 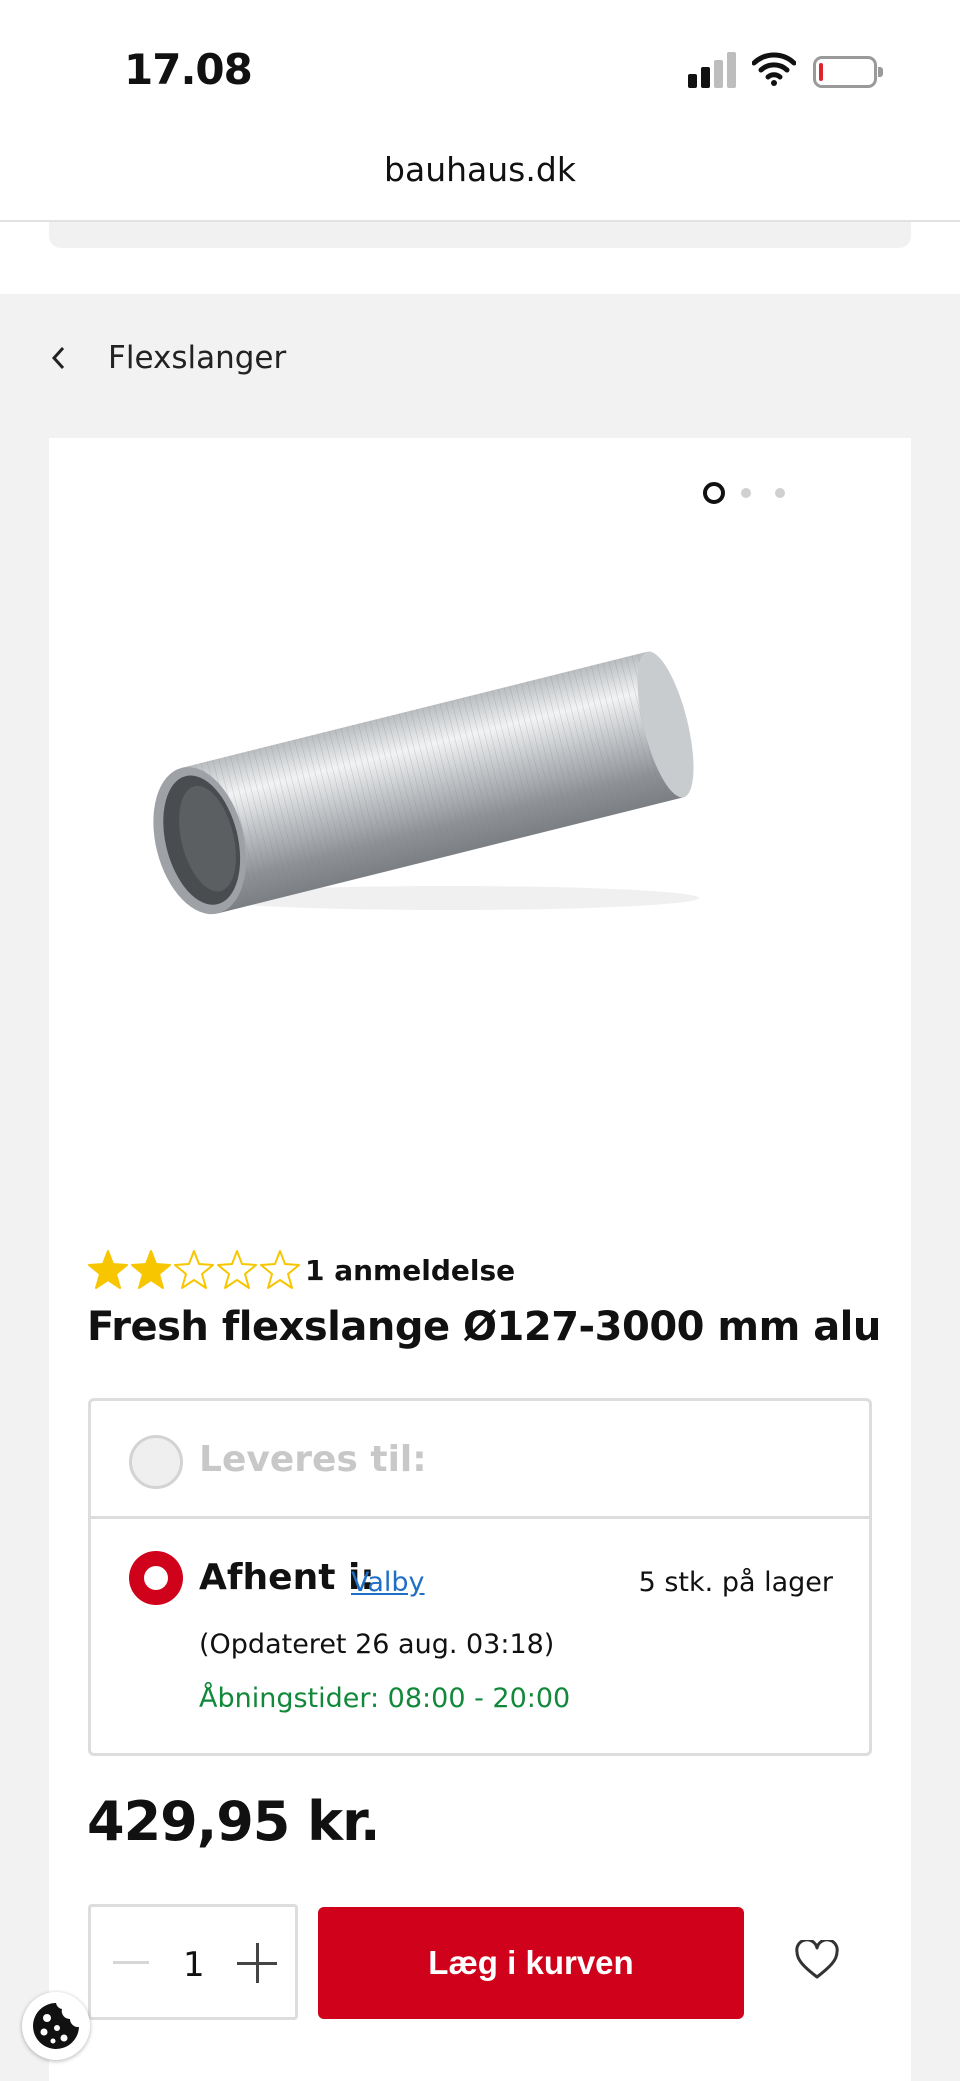 I want to click on cellular-signal-icon, so click(x=713, y=70).